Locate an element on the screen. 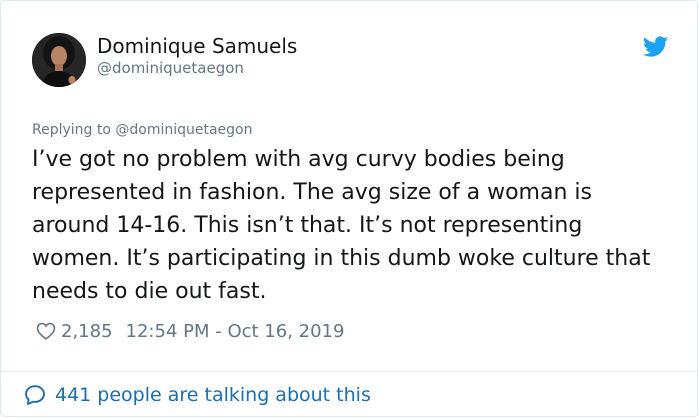 The image size is (700, 419). conversation-link: 441 people are talking about this is located at coordinates (197, 395).